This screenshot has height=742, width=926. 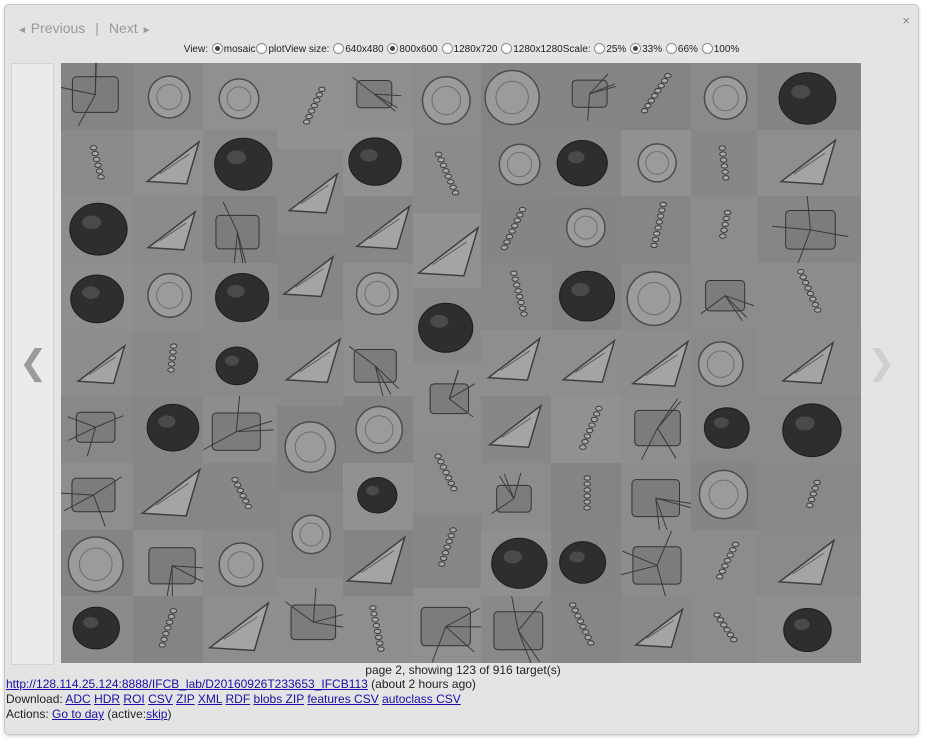 What do you see at coordinates (881, 363) in the screenshot?
I see `chevron-right-icon: ❯` at bounding box center [881, 363].